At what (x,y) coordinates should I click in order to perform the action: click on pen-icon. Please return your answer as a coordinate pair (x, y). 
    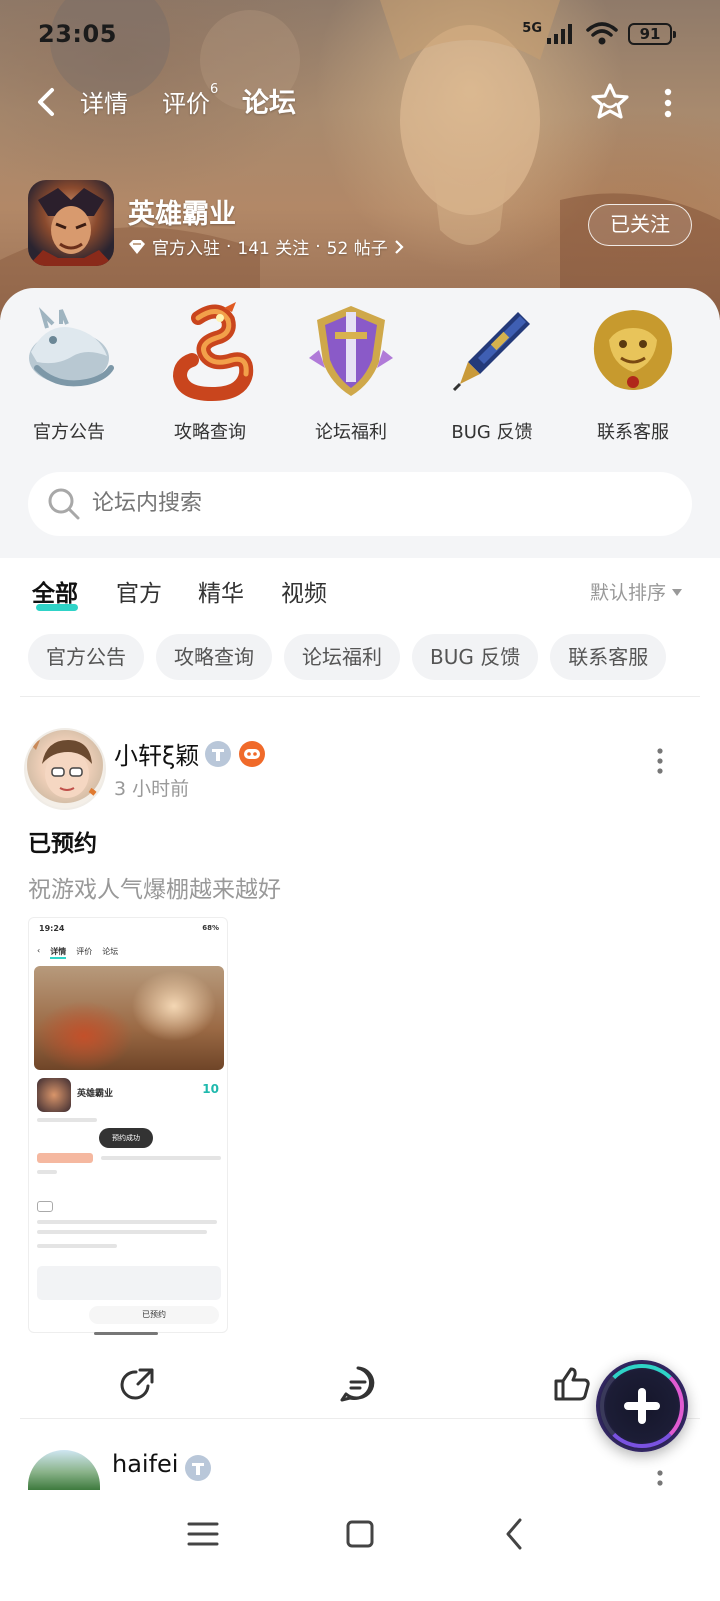
    Looking at the image, I should click on (491, 352).